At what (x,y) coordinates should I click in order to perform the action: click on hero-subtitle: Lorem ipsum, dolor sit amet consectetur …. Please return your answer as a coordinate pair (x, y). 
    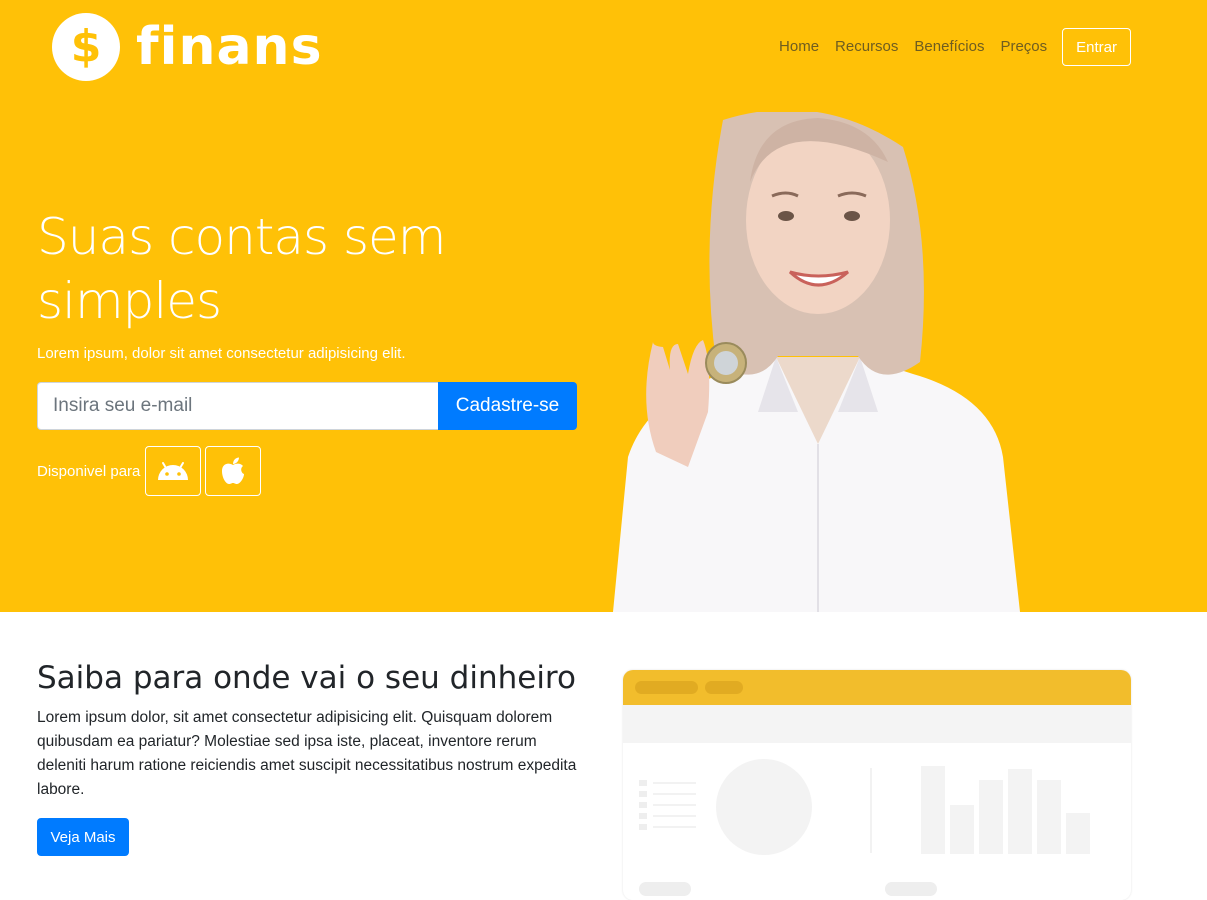
    Looking at the image, I should click on (221, 353).